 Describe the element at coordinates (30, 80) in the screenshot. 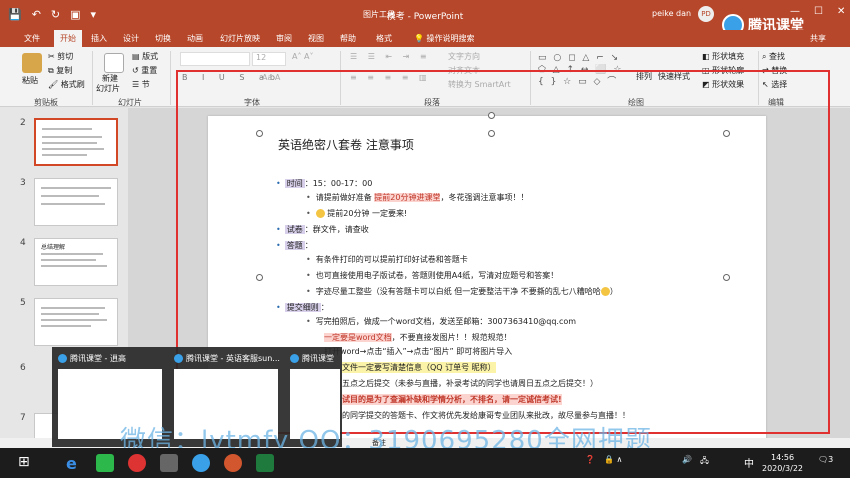

I see `paste-button: 粘贴` at that location.